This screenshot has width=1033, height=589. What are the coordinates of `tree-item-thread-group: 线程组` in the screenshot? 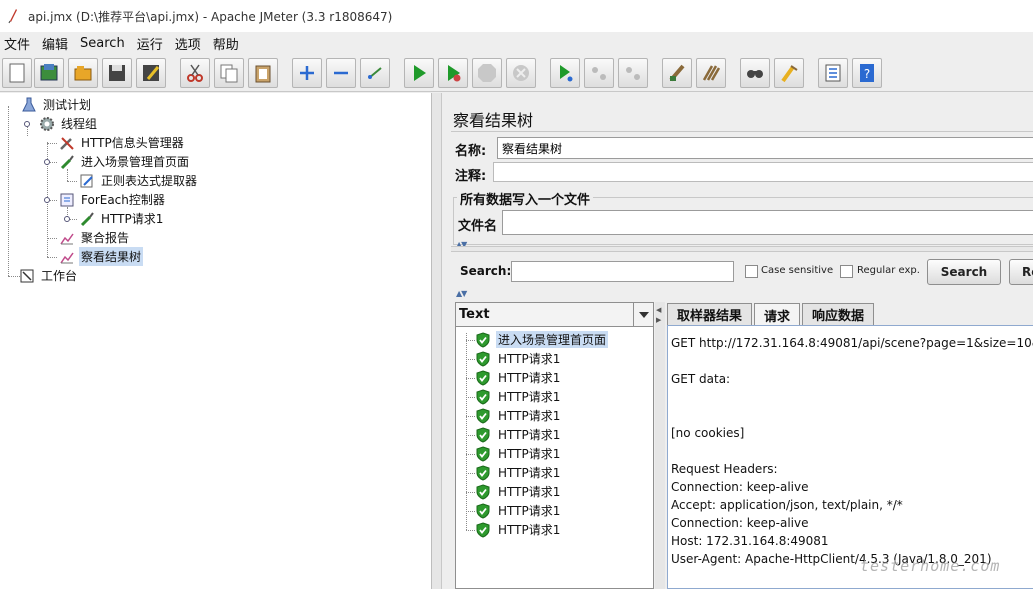 It's located at (68, 123).